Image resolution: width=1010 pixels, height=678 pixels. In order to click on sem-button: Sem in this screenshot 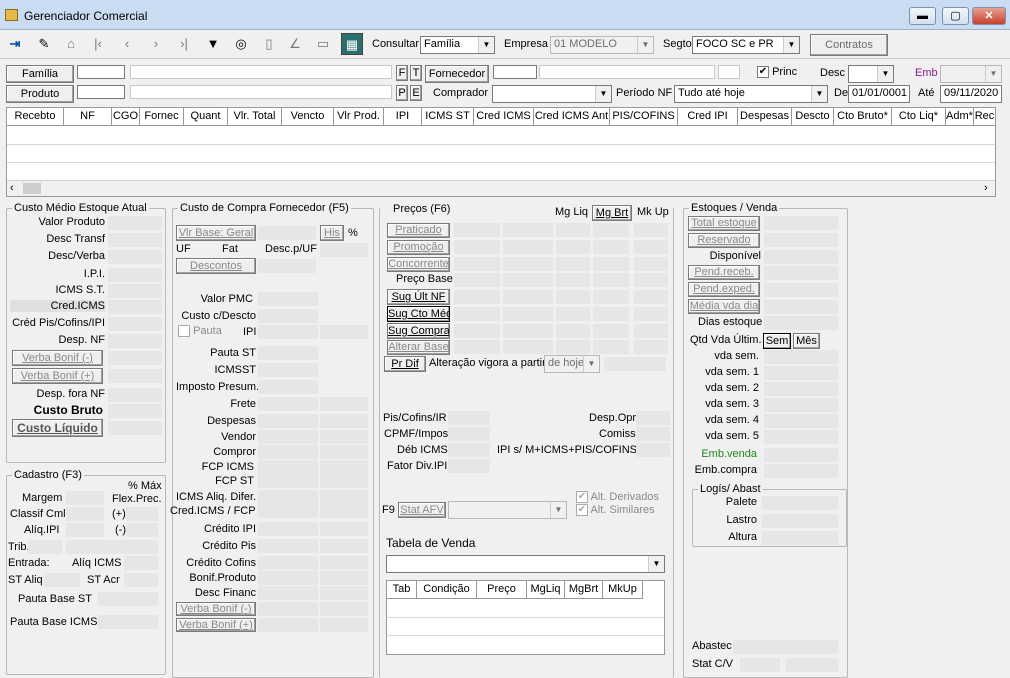, I will do `click(777, 341)`.